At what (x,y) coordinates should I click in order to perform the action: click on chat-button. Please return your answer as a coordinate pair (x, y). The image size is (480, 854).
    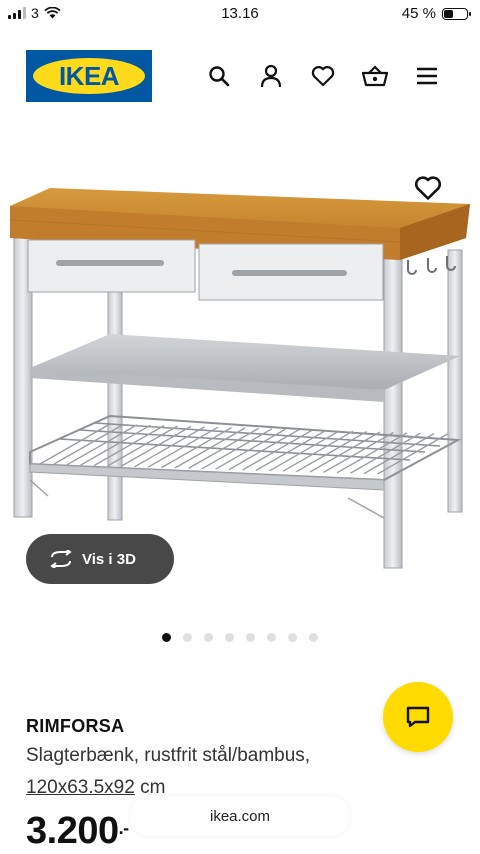
    Looking at the image, I should click on (418, 717).